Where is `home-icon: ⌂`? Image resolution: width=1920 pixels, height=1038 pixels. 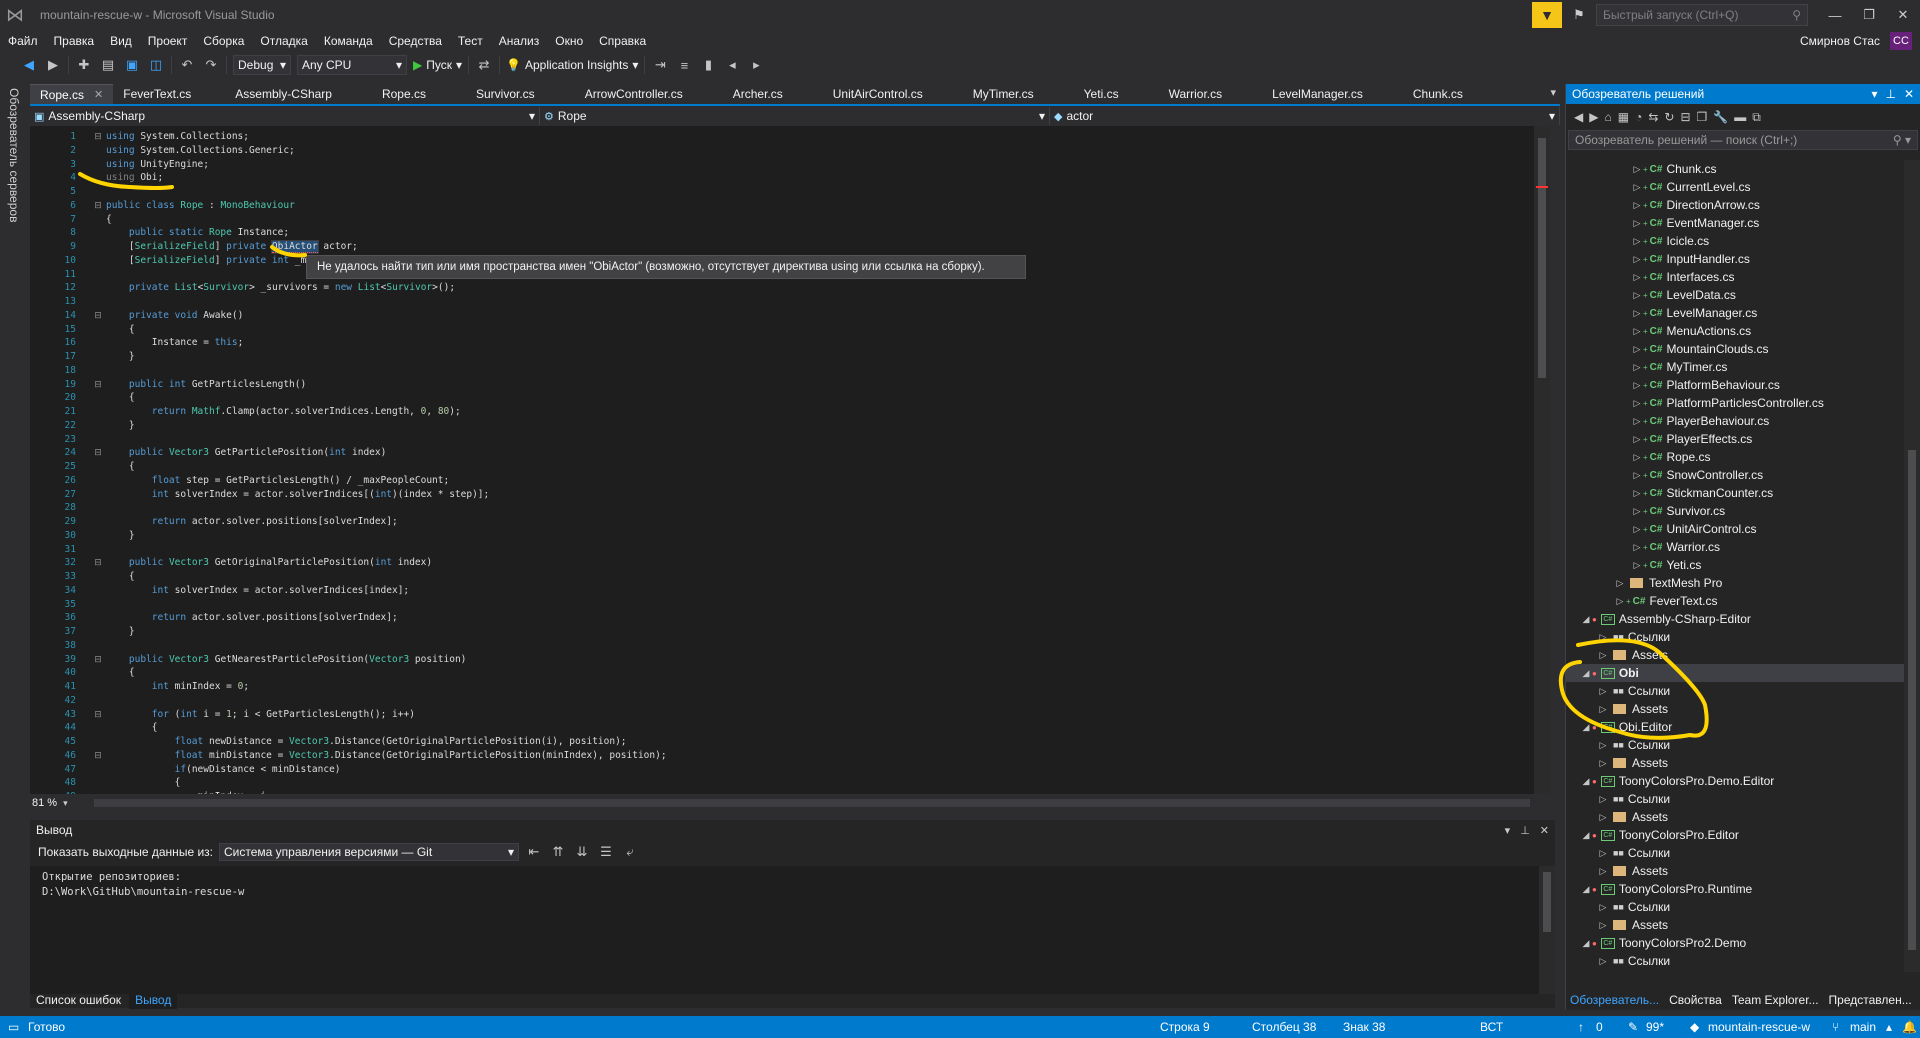 home-icon: ⌂ is located at coordinates (1607, 117).